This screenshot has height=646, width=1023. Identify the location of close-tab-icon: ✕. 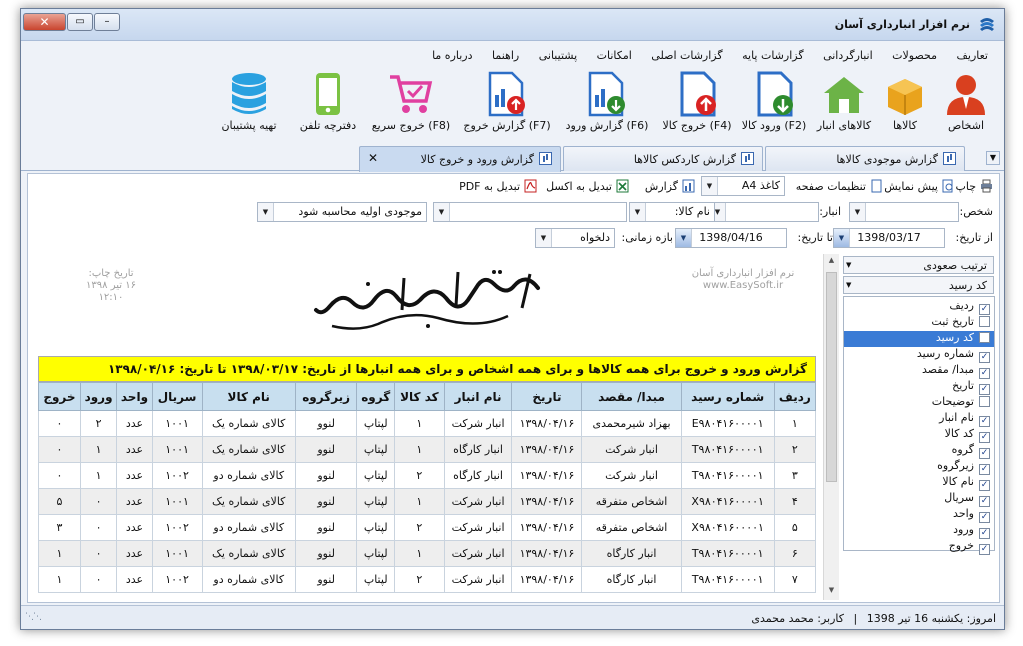
(373, 158).